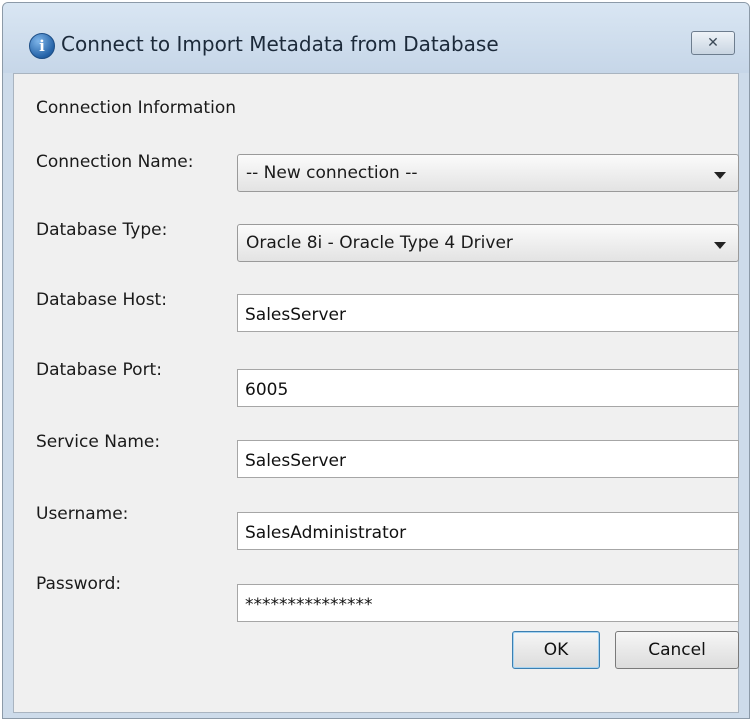  I want to click on close-button: ✕, so click(713, 43).